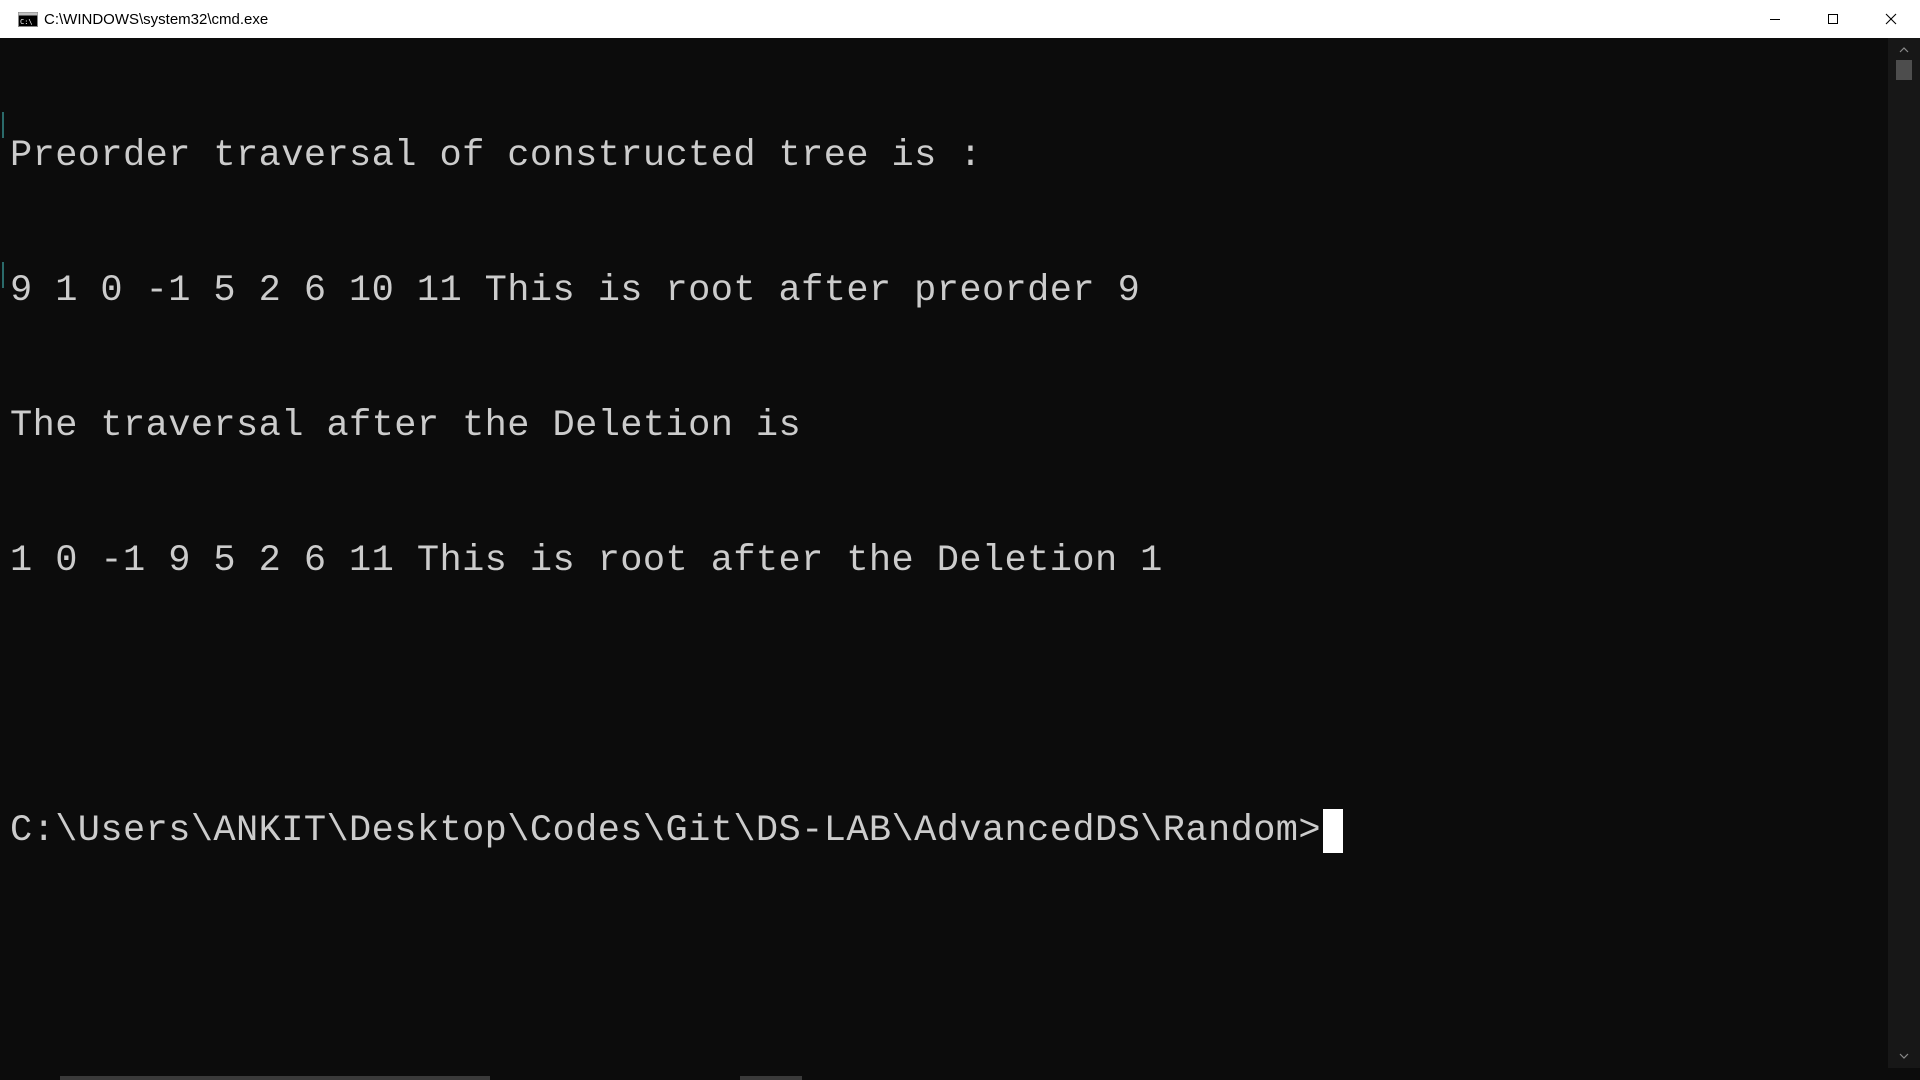  I want to click on window-title: C:\WINDOWS\system32\cmd.exe, so click(156, 19).